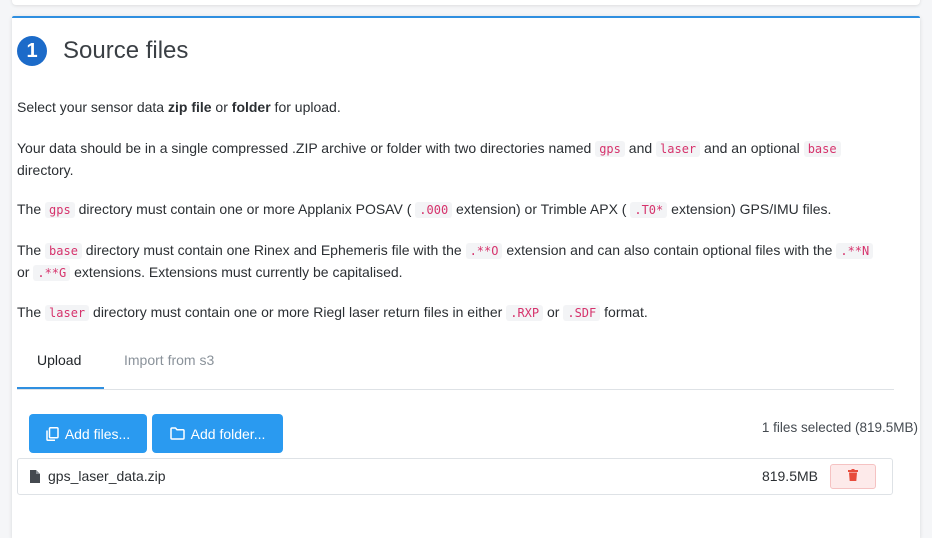  Describe the element at coordinates (525, 313) in the screenshot. I see `code-rxp: .RXP` at that location.